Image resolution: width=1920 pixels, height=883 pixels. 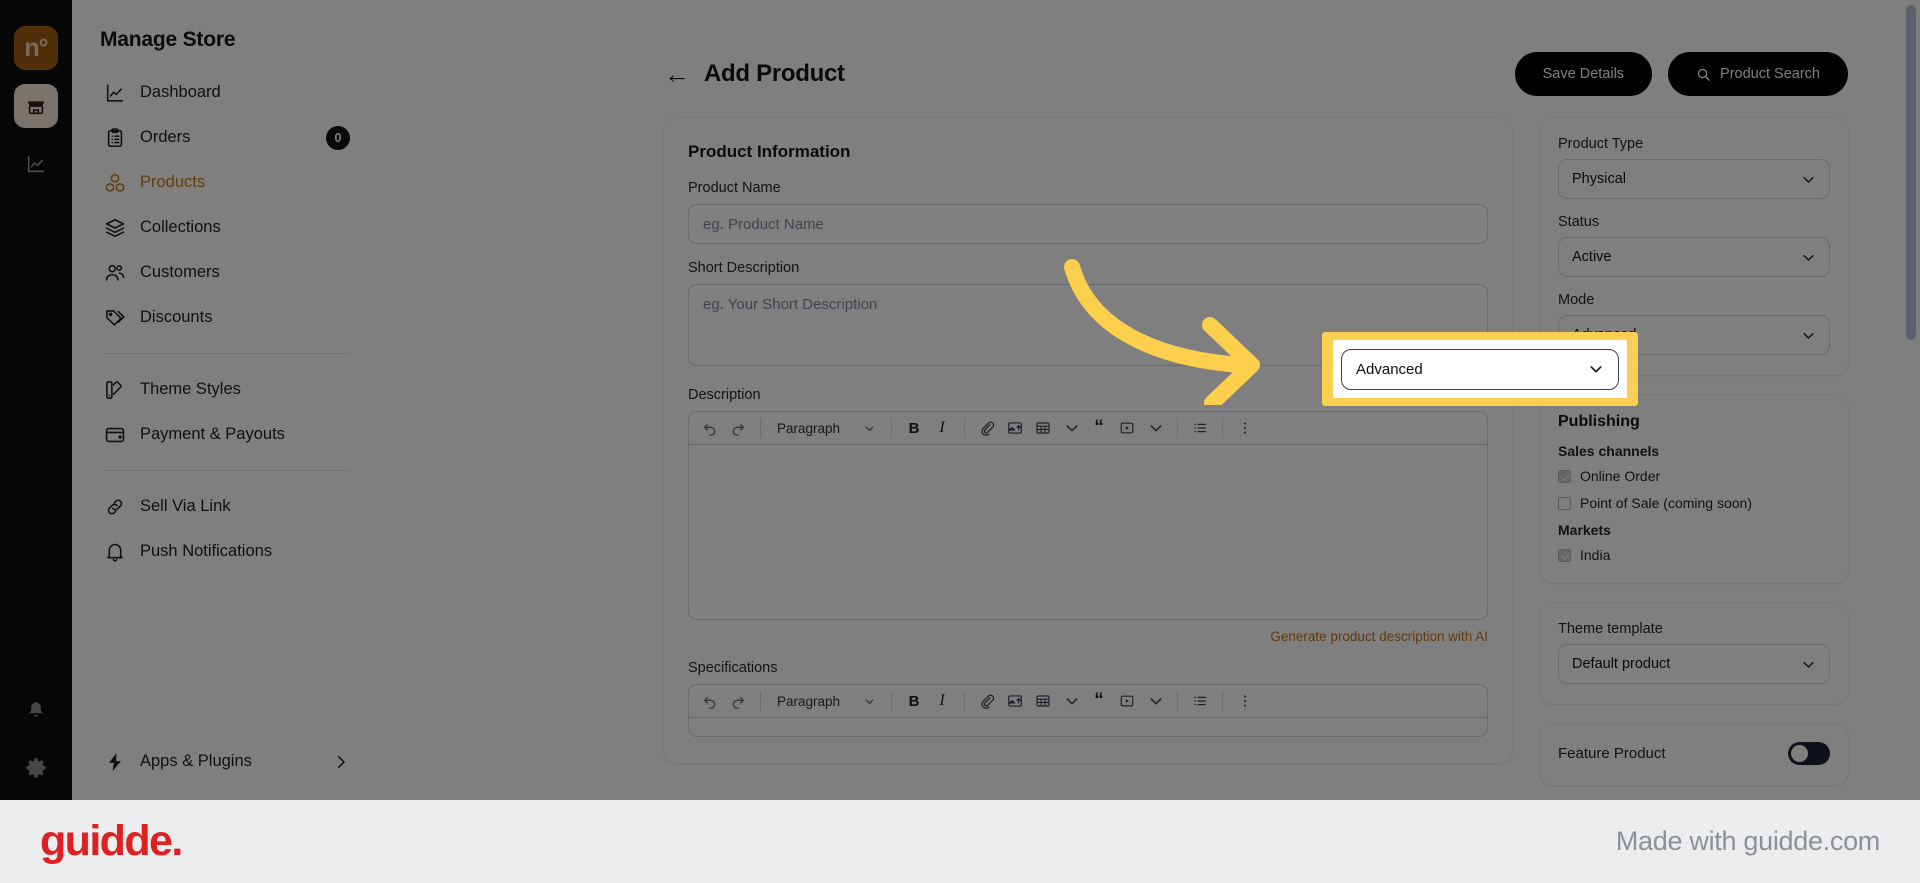 I want to click on description-editor: Paragraph B I “, so click(x=1088, y=515).